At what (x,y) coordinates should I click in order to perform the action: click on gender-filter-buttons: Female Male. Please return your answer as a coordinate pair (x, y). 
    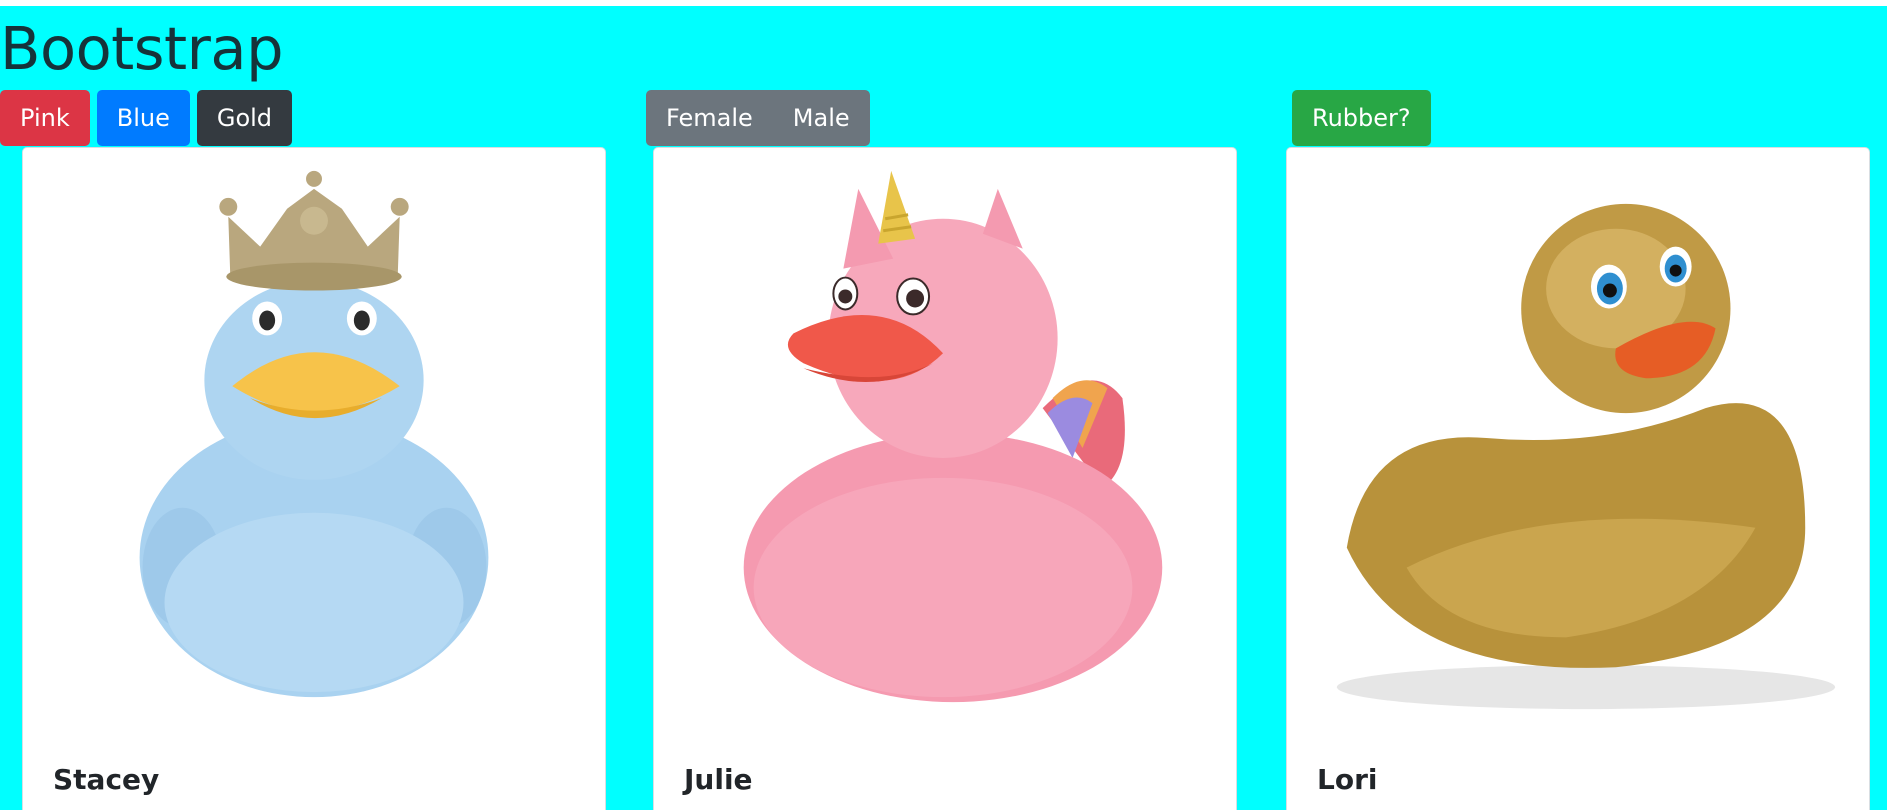
    Looking at the image, I should click on (758, 118).